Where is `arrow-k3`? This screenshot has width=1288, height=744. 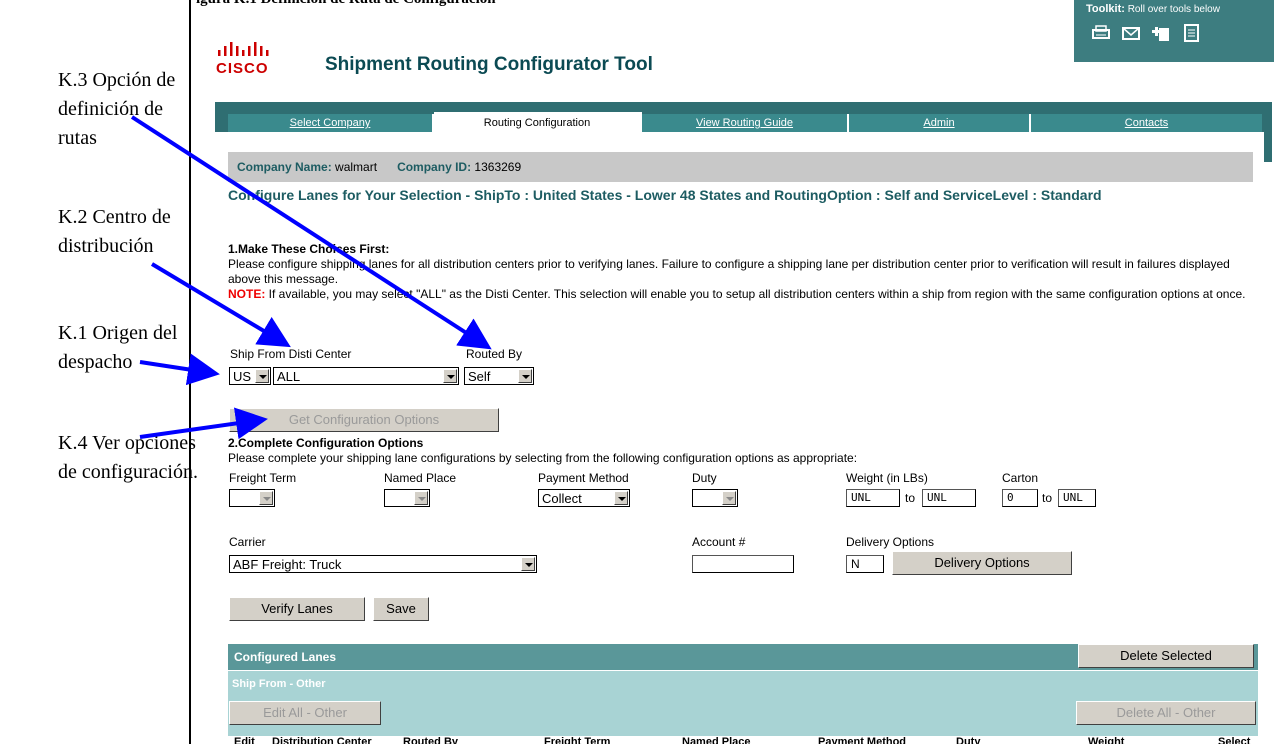
arrow-k3 is located at coordinates (311, 232).